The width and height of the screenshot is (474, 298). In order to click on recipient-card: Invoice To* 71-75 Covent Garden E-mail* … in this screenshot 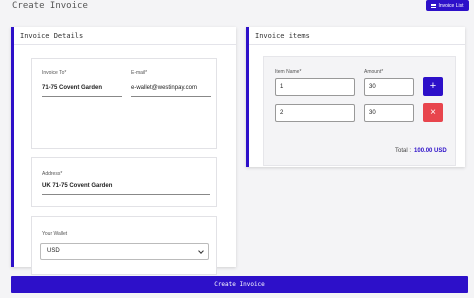, I will do `click(124, 103)`.